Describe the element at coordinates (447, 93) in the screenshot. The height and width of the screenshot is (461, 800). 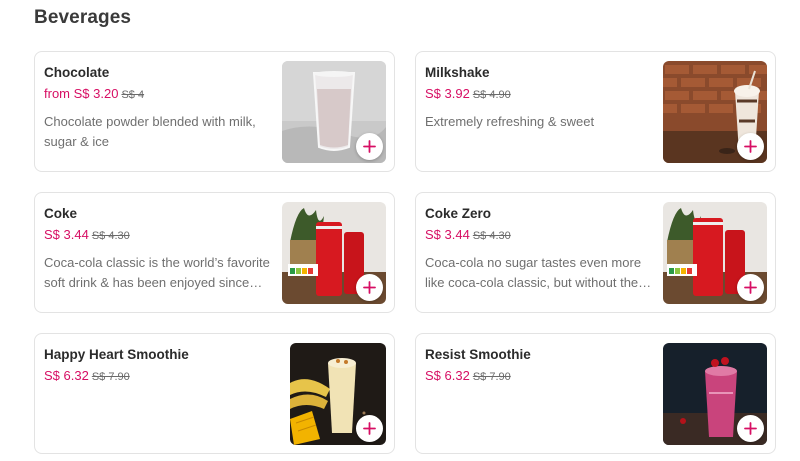
I see `current-price: S$ 3.92` at that location.